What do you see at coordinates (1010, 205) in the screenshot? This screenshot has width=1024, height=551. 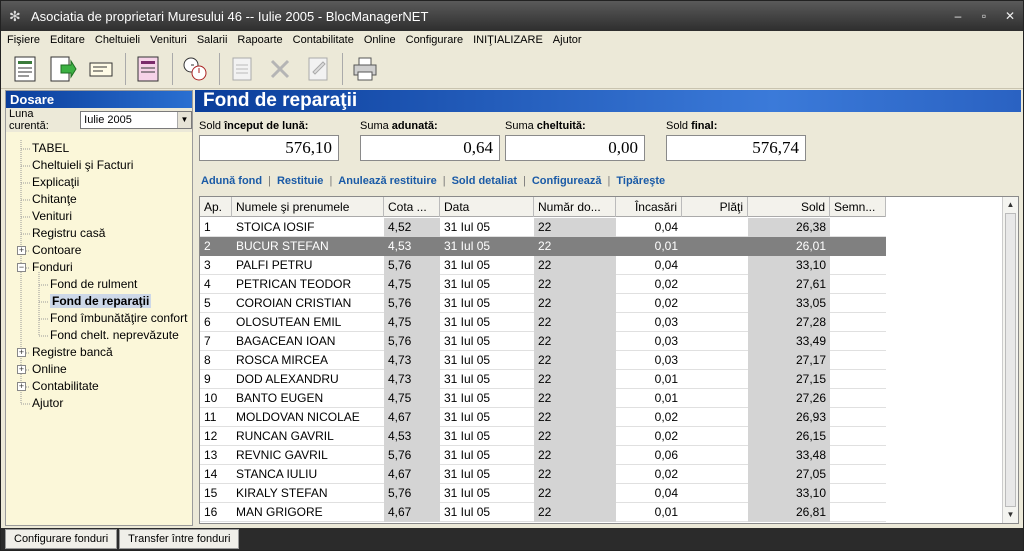 I see `scroll-up-icon: ▲` at bounding box center [1010, 205].